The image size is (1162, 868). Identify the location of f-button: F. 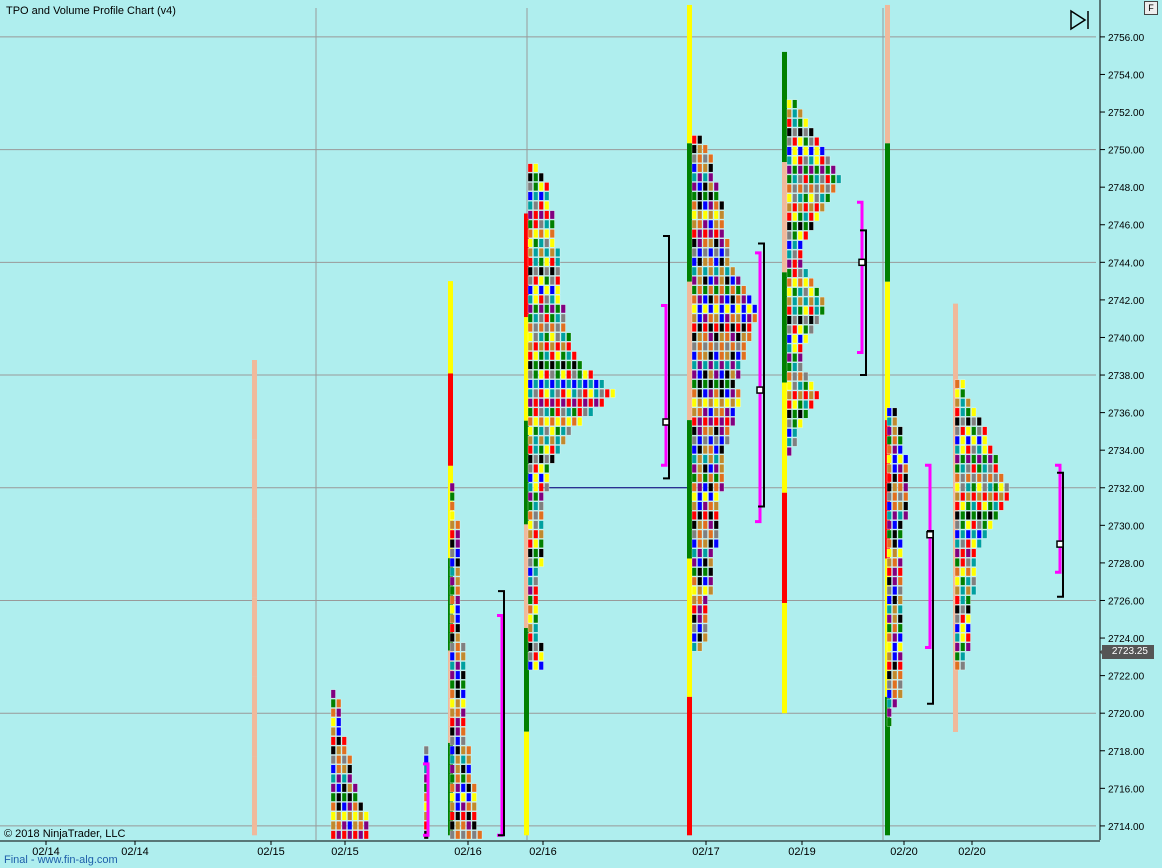
(1151, 8).